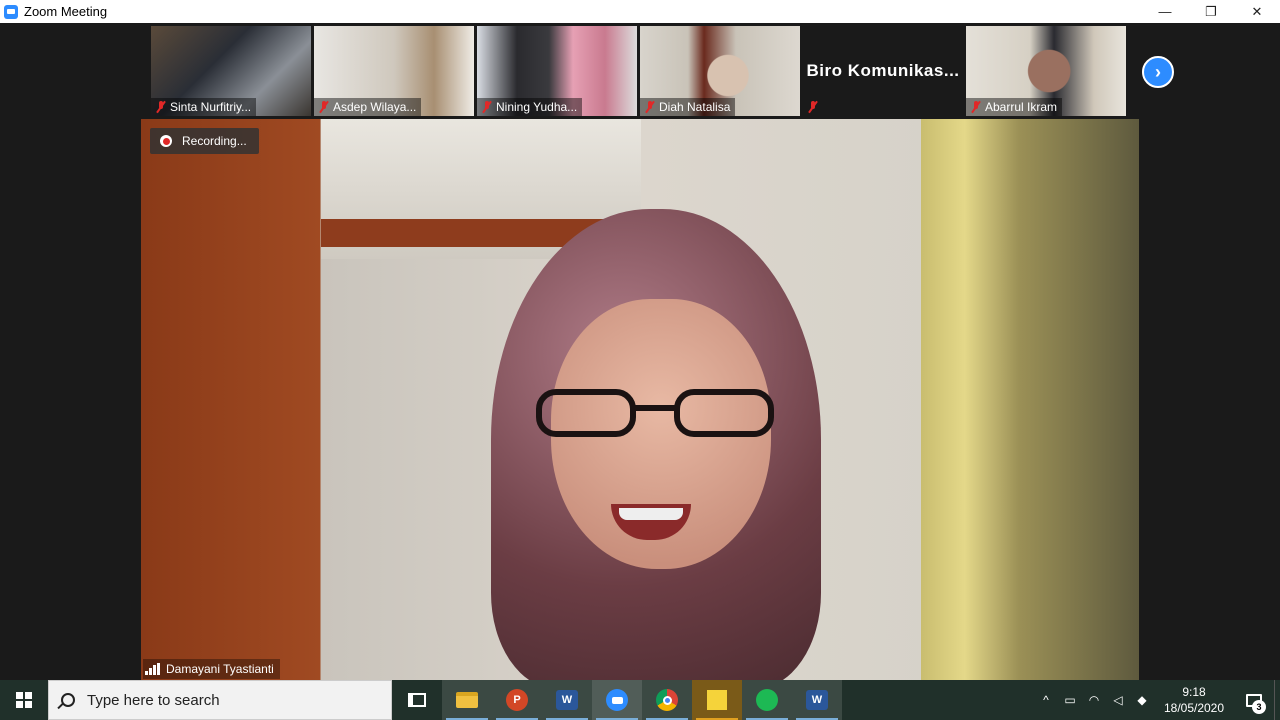  I want to click on task-view-button, so click(417, 700).